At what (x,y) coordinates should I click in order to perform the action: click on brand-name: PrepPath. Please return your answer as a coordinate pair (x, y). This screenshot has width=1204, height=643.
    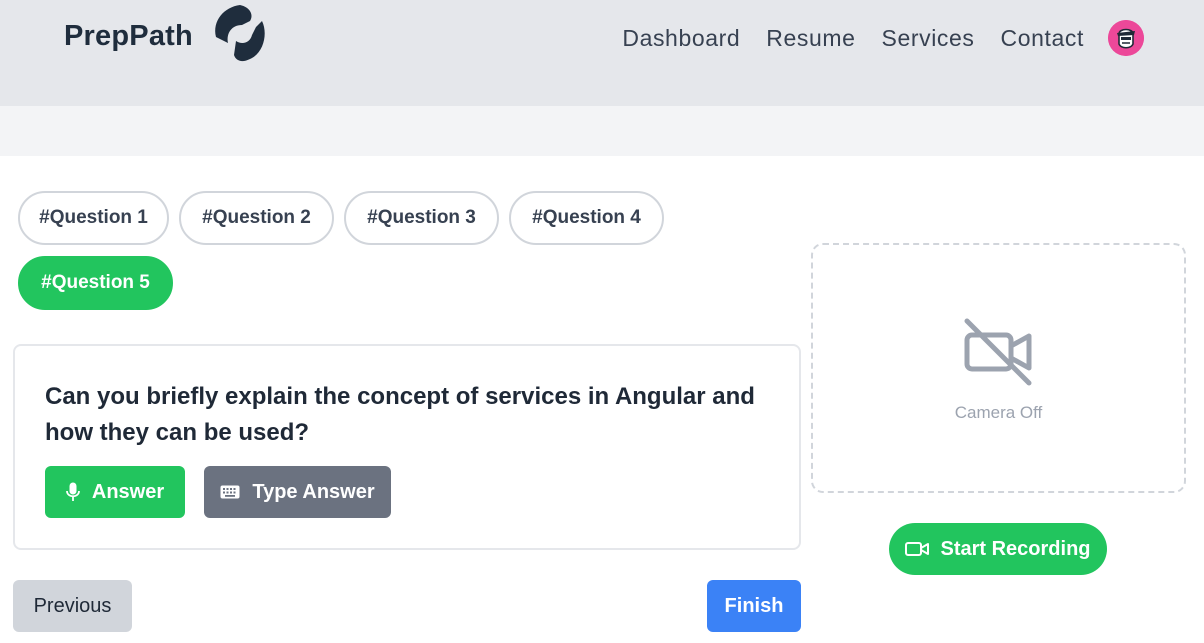
    Looking at the image, I should click on (128, 36).